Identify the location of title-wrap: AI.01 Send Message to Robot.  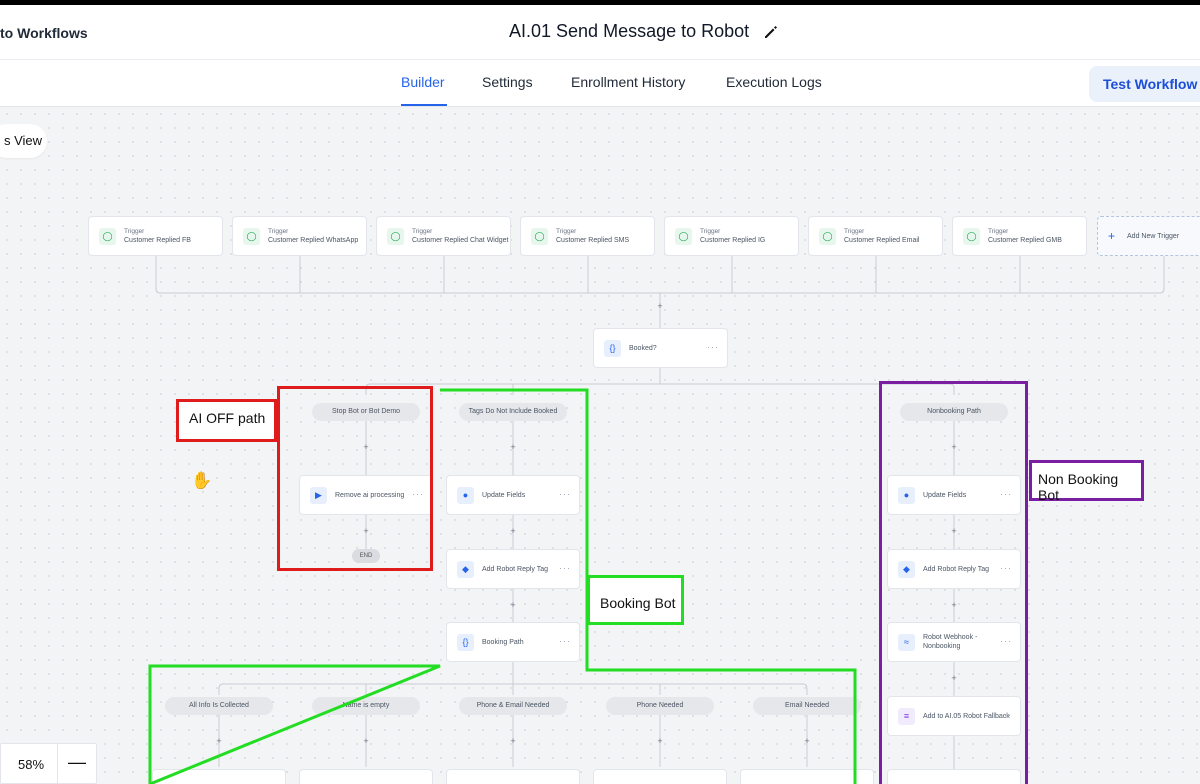
(644, 31).